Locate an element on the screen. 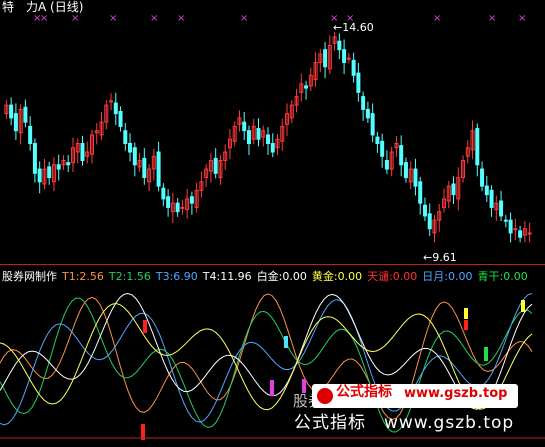  low-price-label: ←9.61 is located at coordinates (440, 257).